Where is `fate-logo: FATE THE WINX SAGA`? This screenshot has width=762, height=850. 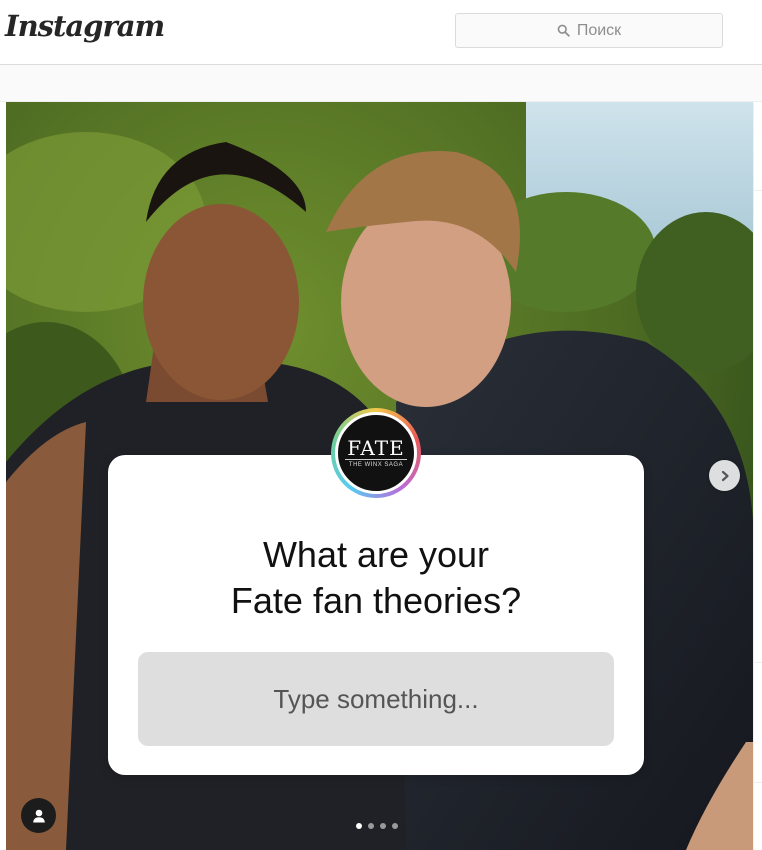
fate-logo: FATE THE WINX SAGA is located at coordinates (376, 453).